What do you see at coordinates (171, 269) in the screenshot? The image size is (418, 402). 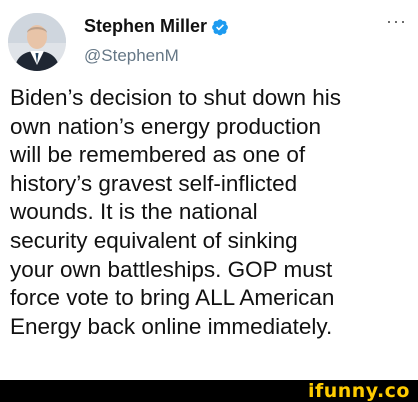 I see `tweet-line: your own battleships. GOP must` at bounding box center [171, 269].